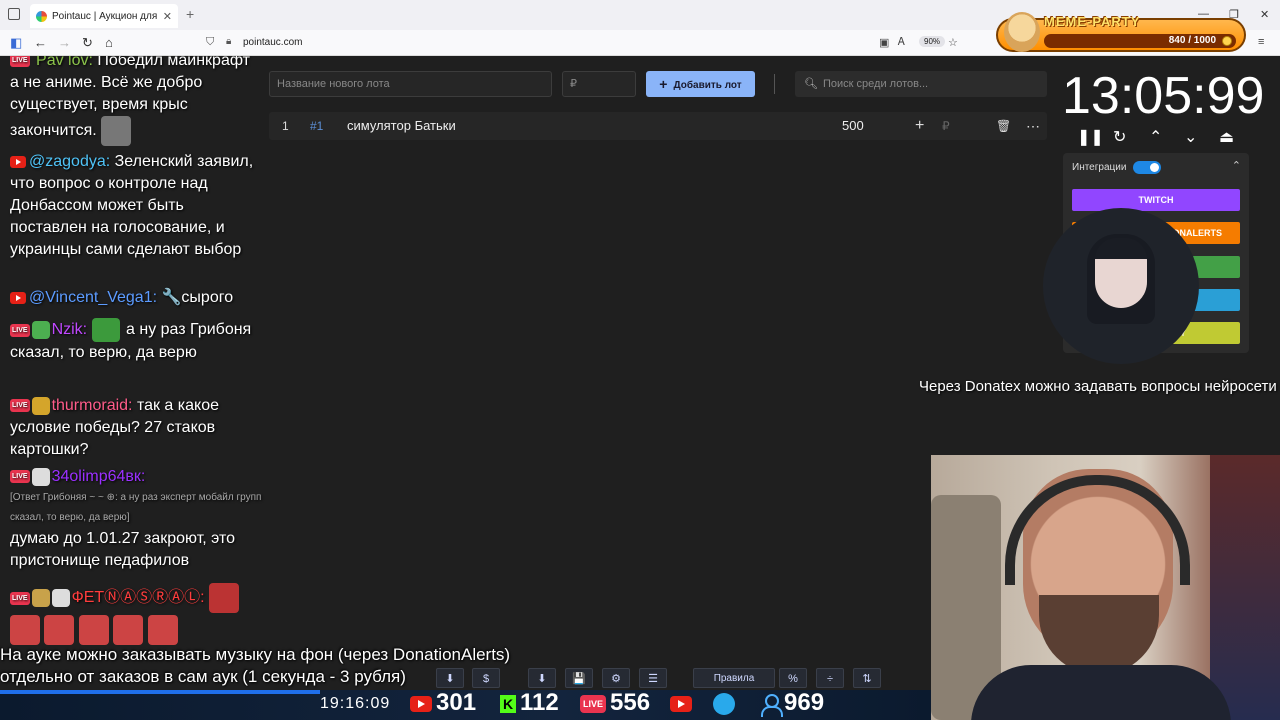  Describe the element at coordinates (136, 630) in the screenshot. I see `emote-row` at that location.